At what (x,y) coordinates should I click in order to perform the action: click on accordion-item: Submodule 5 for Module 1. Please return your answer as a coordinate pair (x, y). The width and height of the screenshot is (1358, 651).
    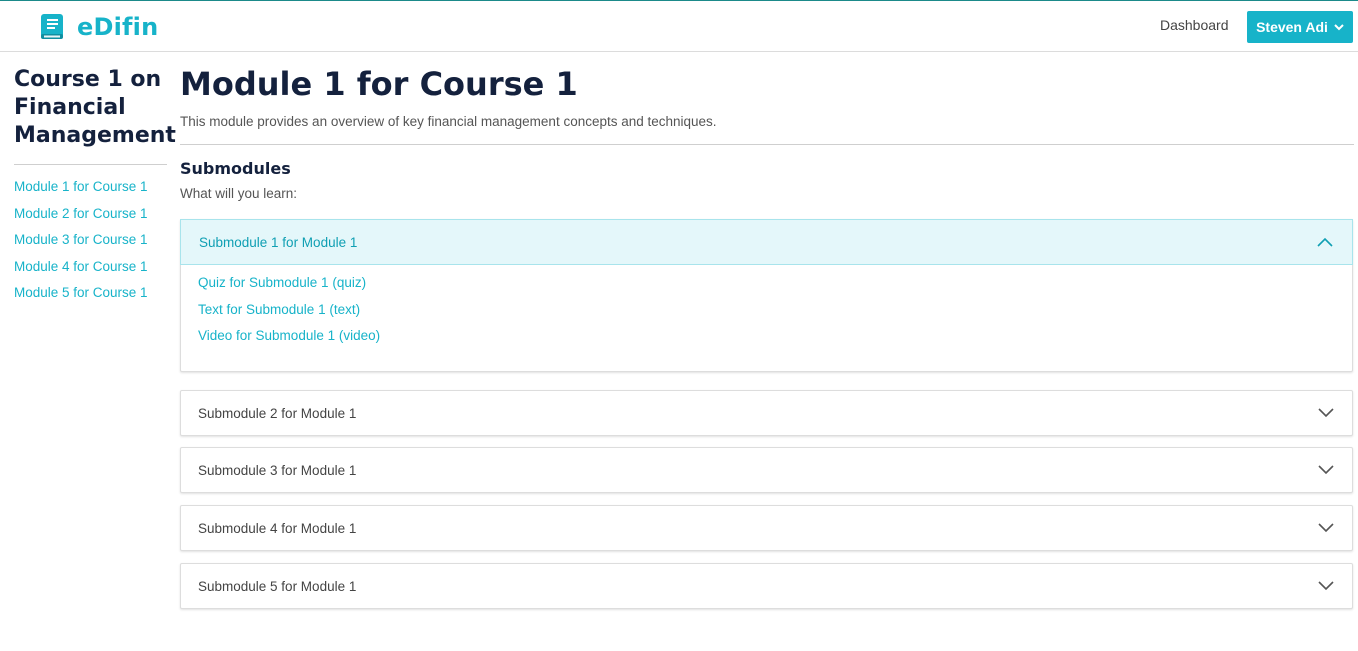
    Looking at the image, I should click on (766, 586).